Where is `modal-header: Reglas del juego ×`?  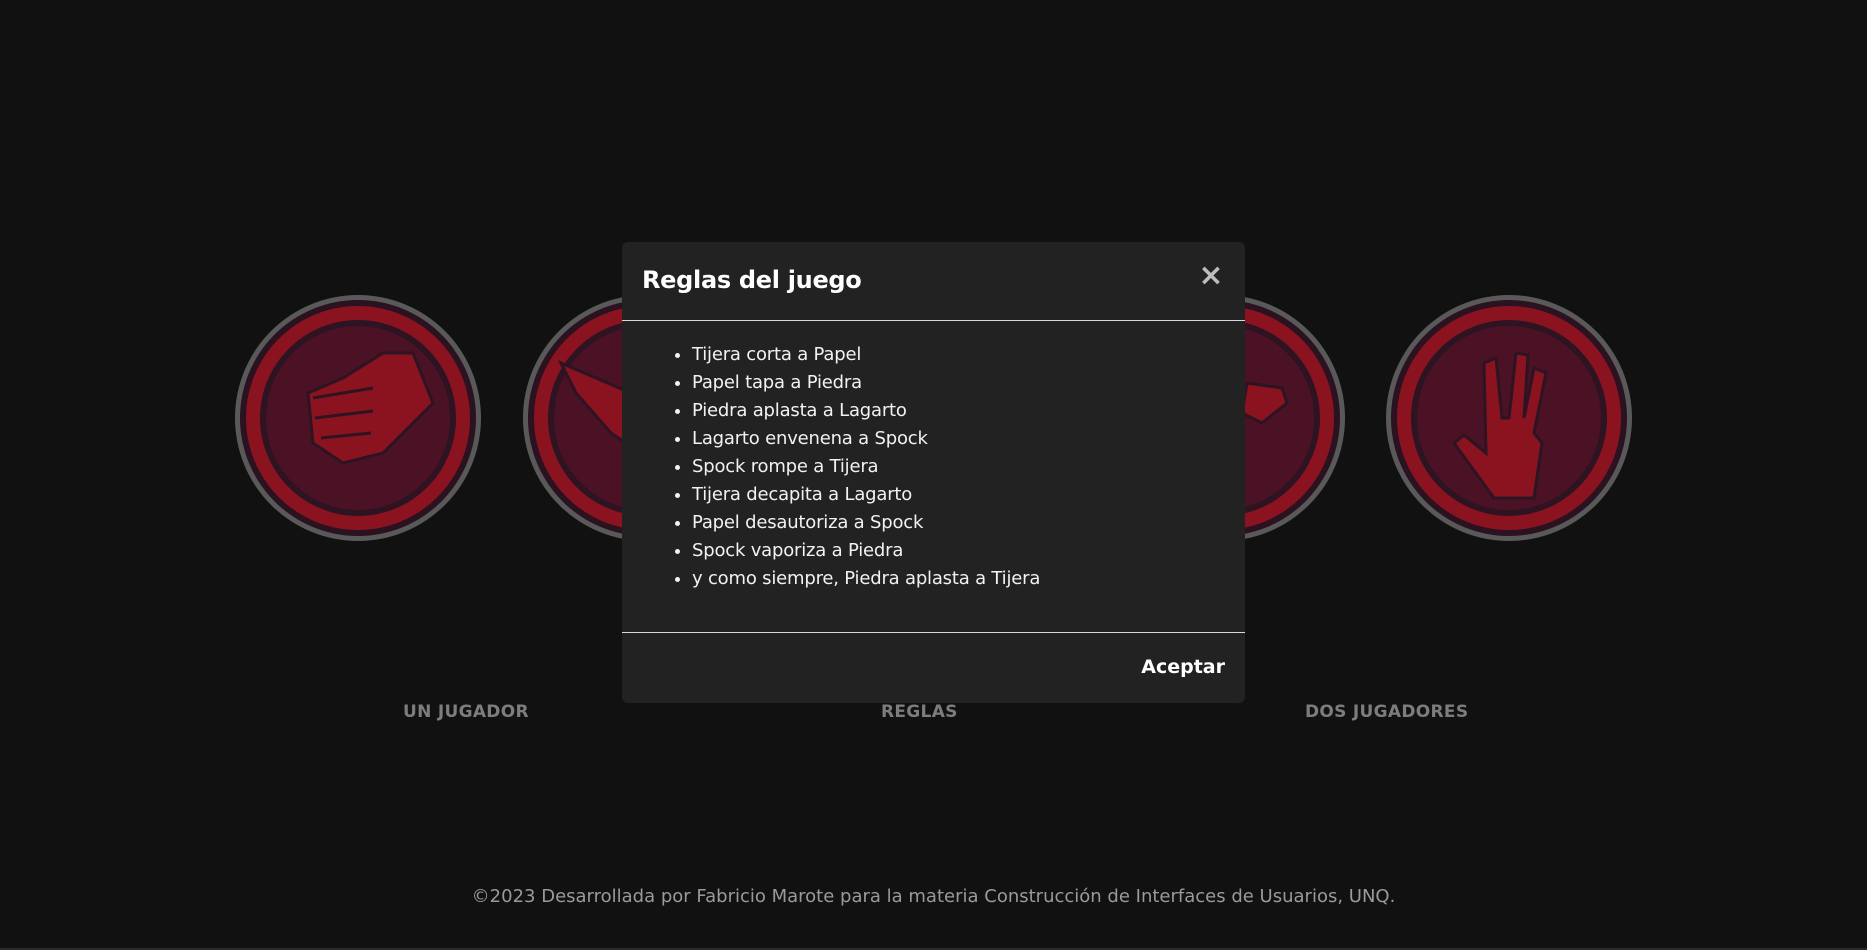 modal-header: Reglas del juego × is located at coordinates (933, 281).